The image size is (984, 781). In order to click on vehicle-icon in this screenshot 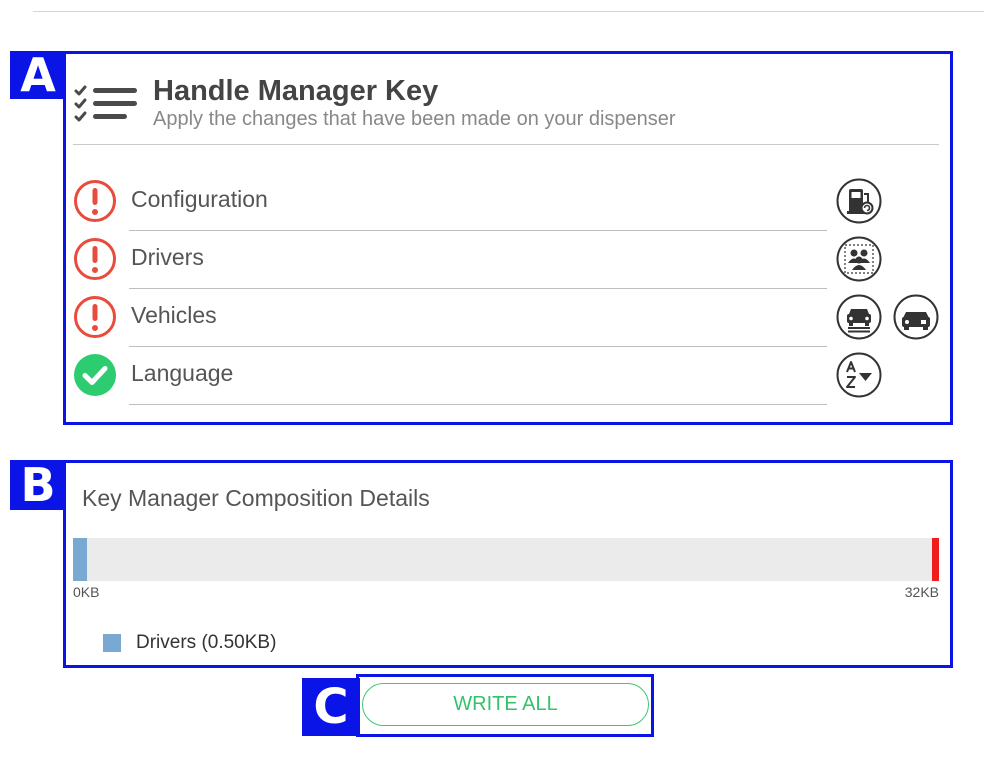, I will do `click(916, 317)`.